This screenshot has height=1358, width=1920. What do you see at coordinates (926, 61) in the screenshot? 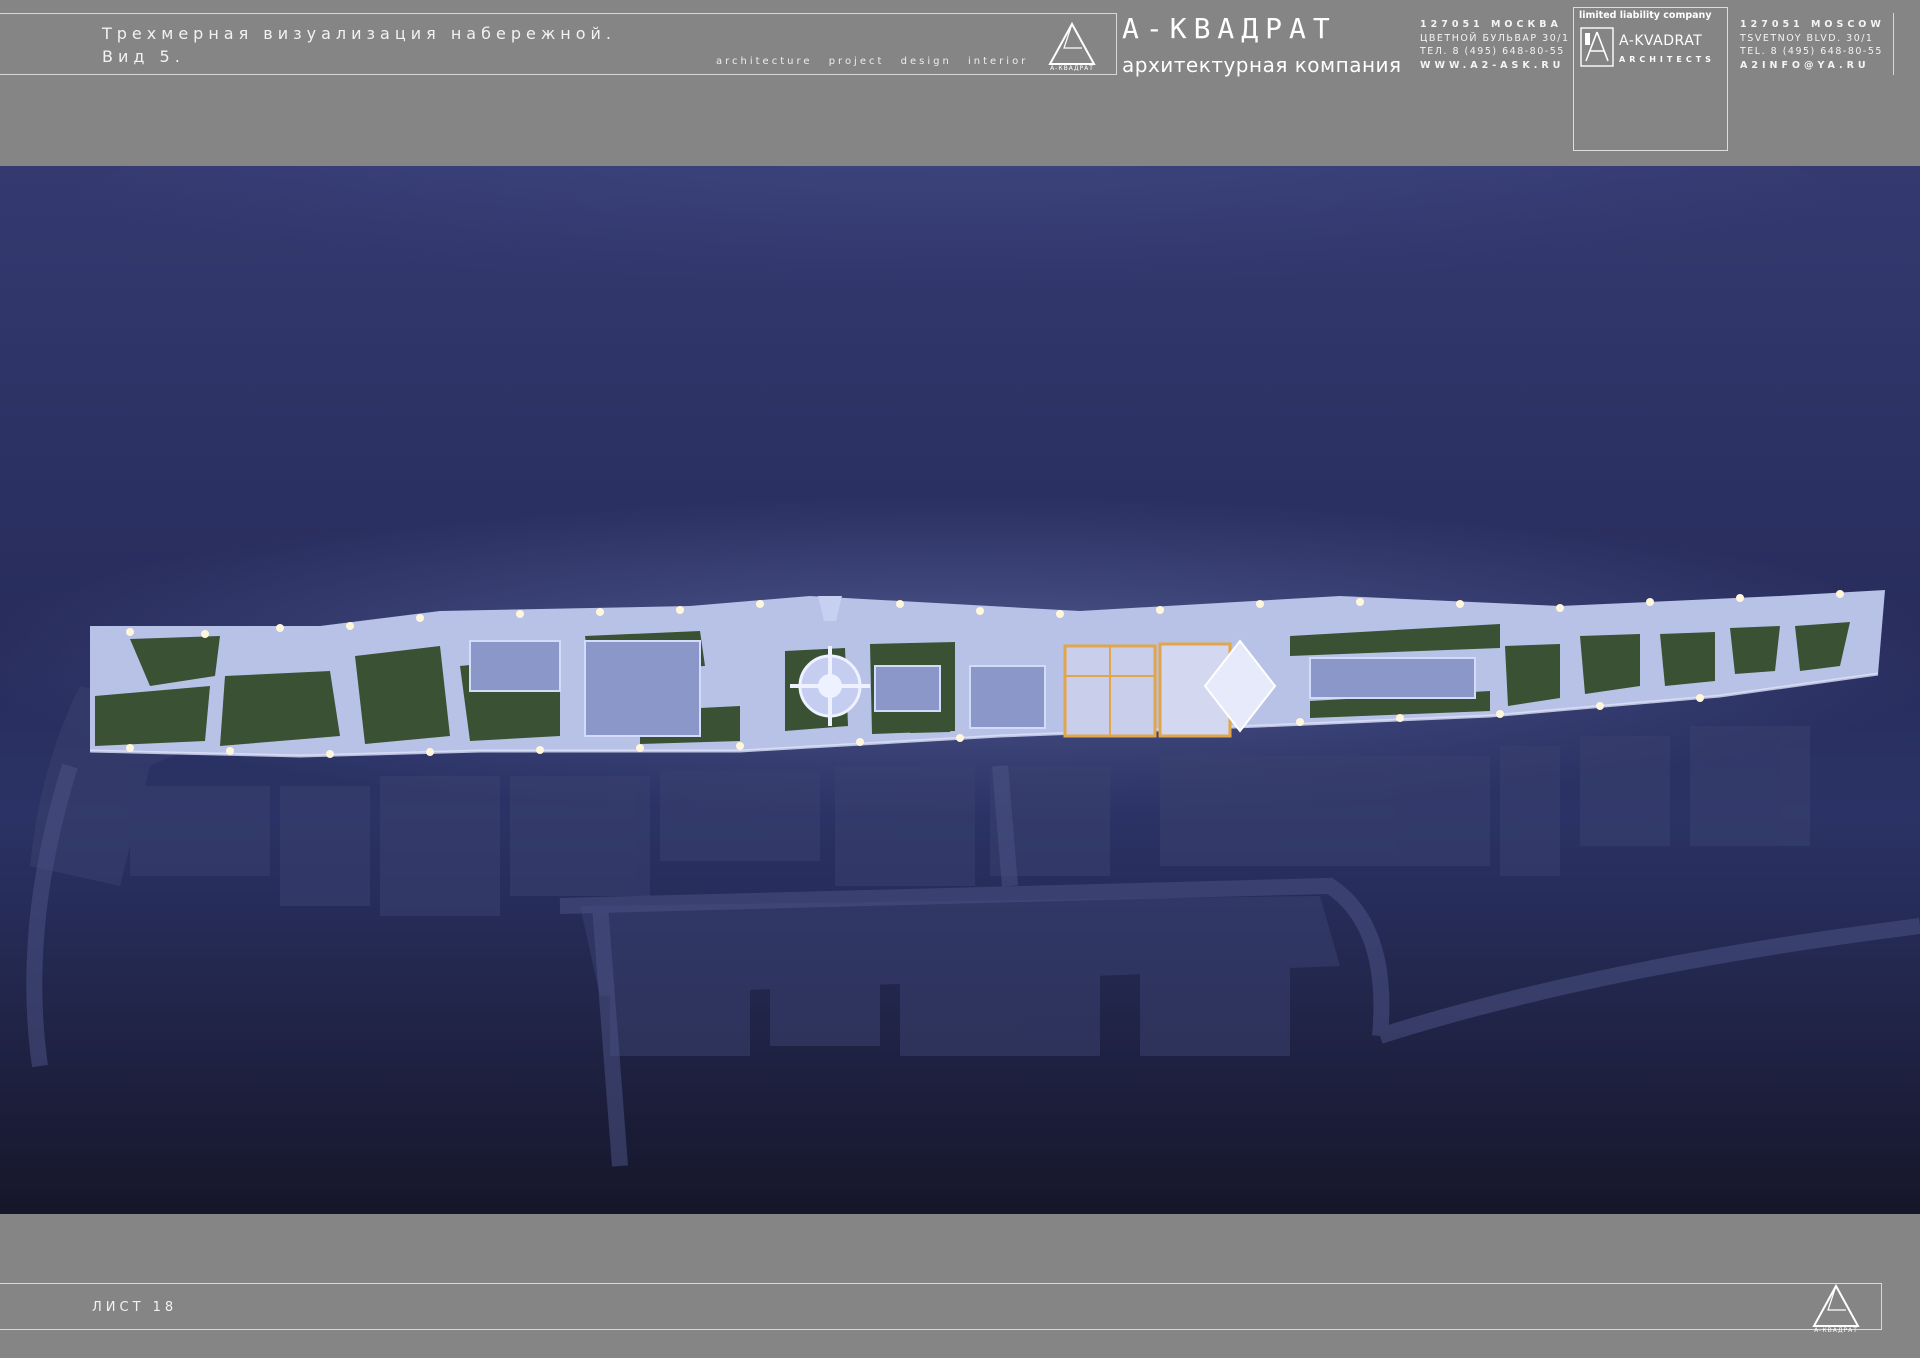
I see `service-design: design` at bounding box center [926, 61].